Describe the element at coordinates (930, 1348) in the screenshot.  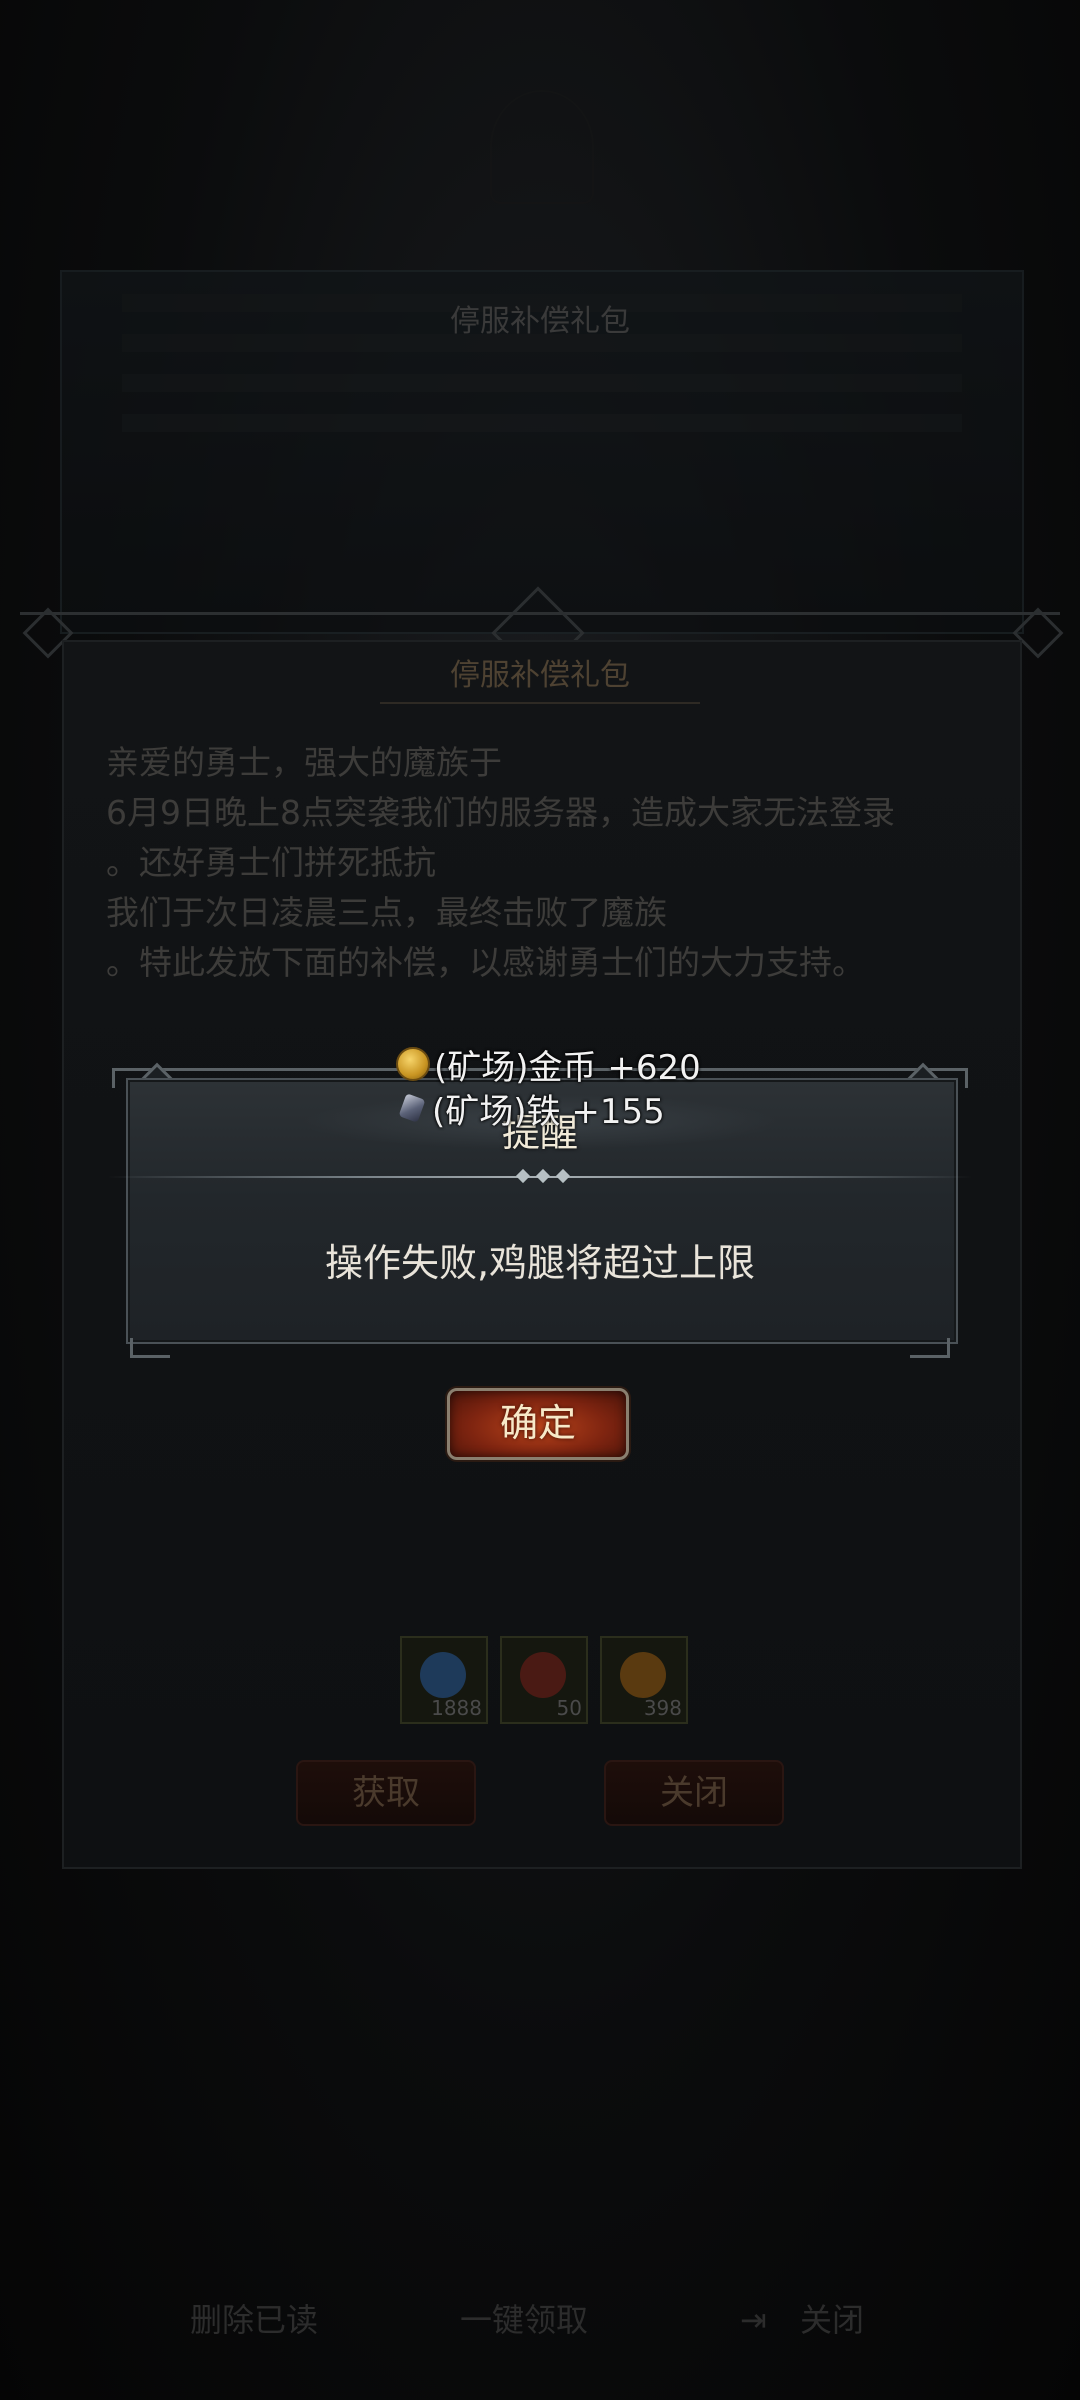
I see `alert-bottom-right-corner` at that location.